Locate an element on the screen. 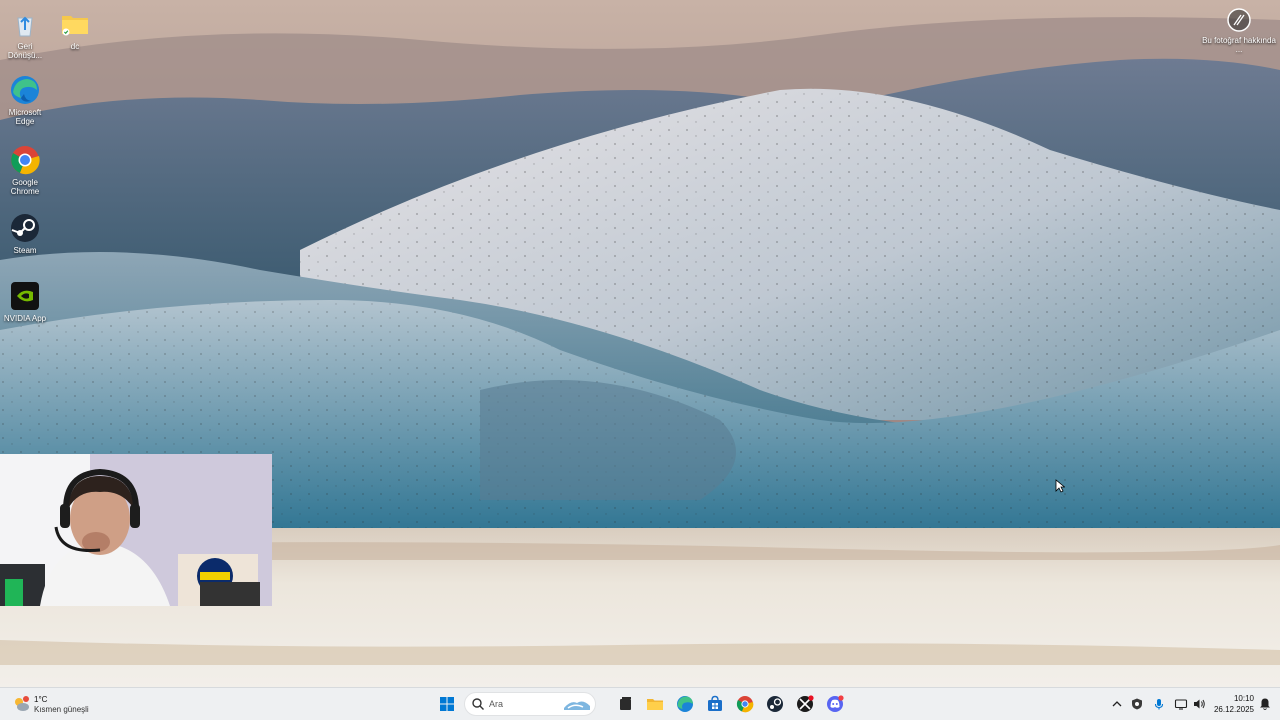 This screenshot has width=1280, height=720. webcam-overlay is located at coordinates (136, 530).